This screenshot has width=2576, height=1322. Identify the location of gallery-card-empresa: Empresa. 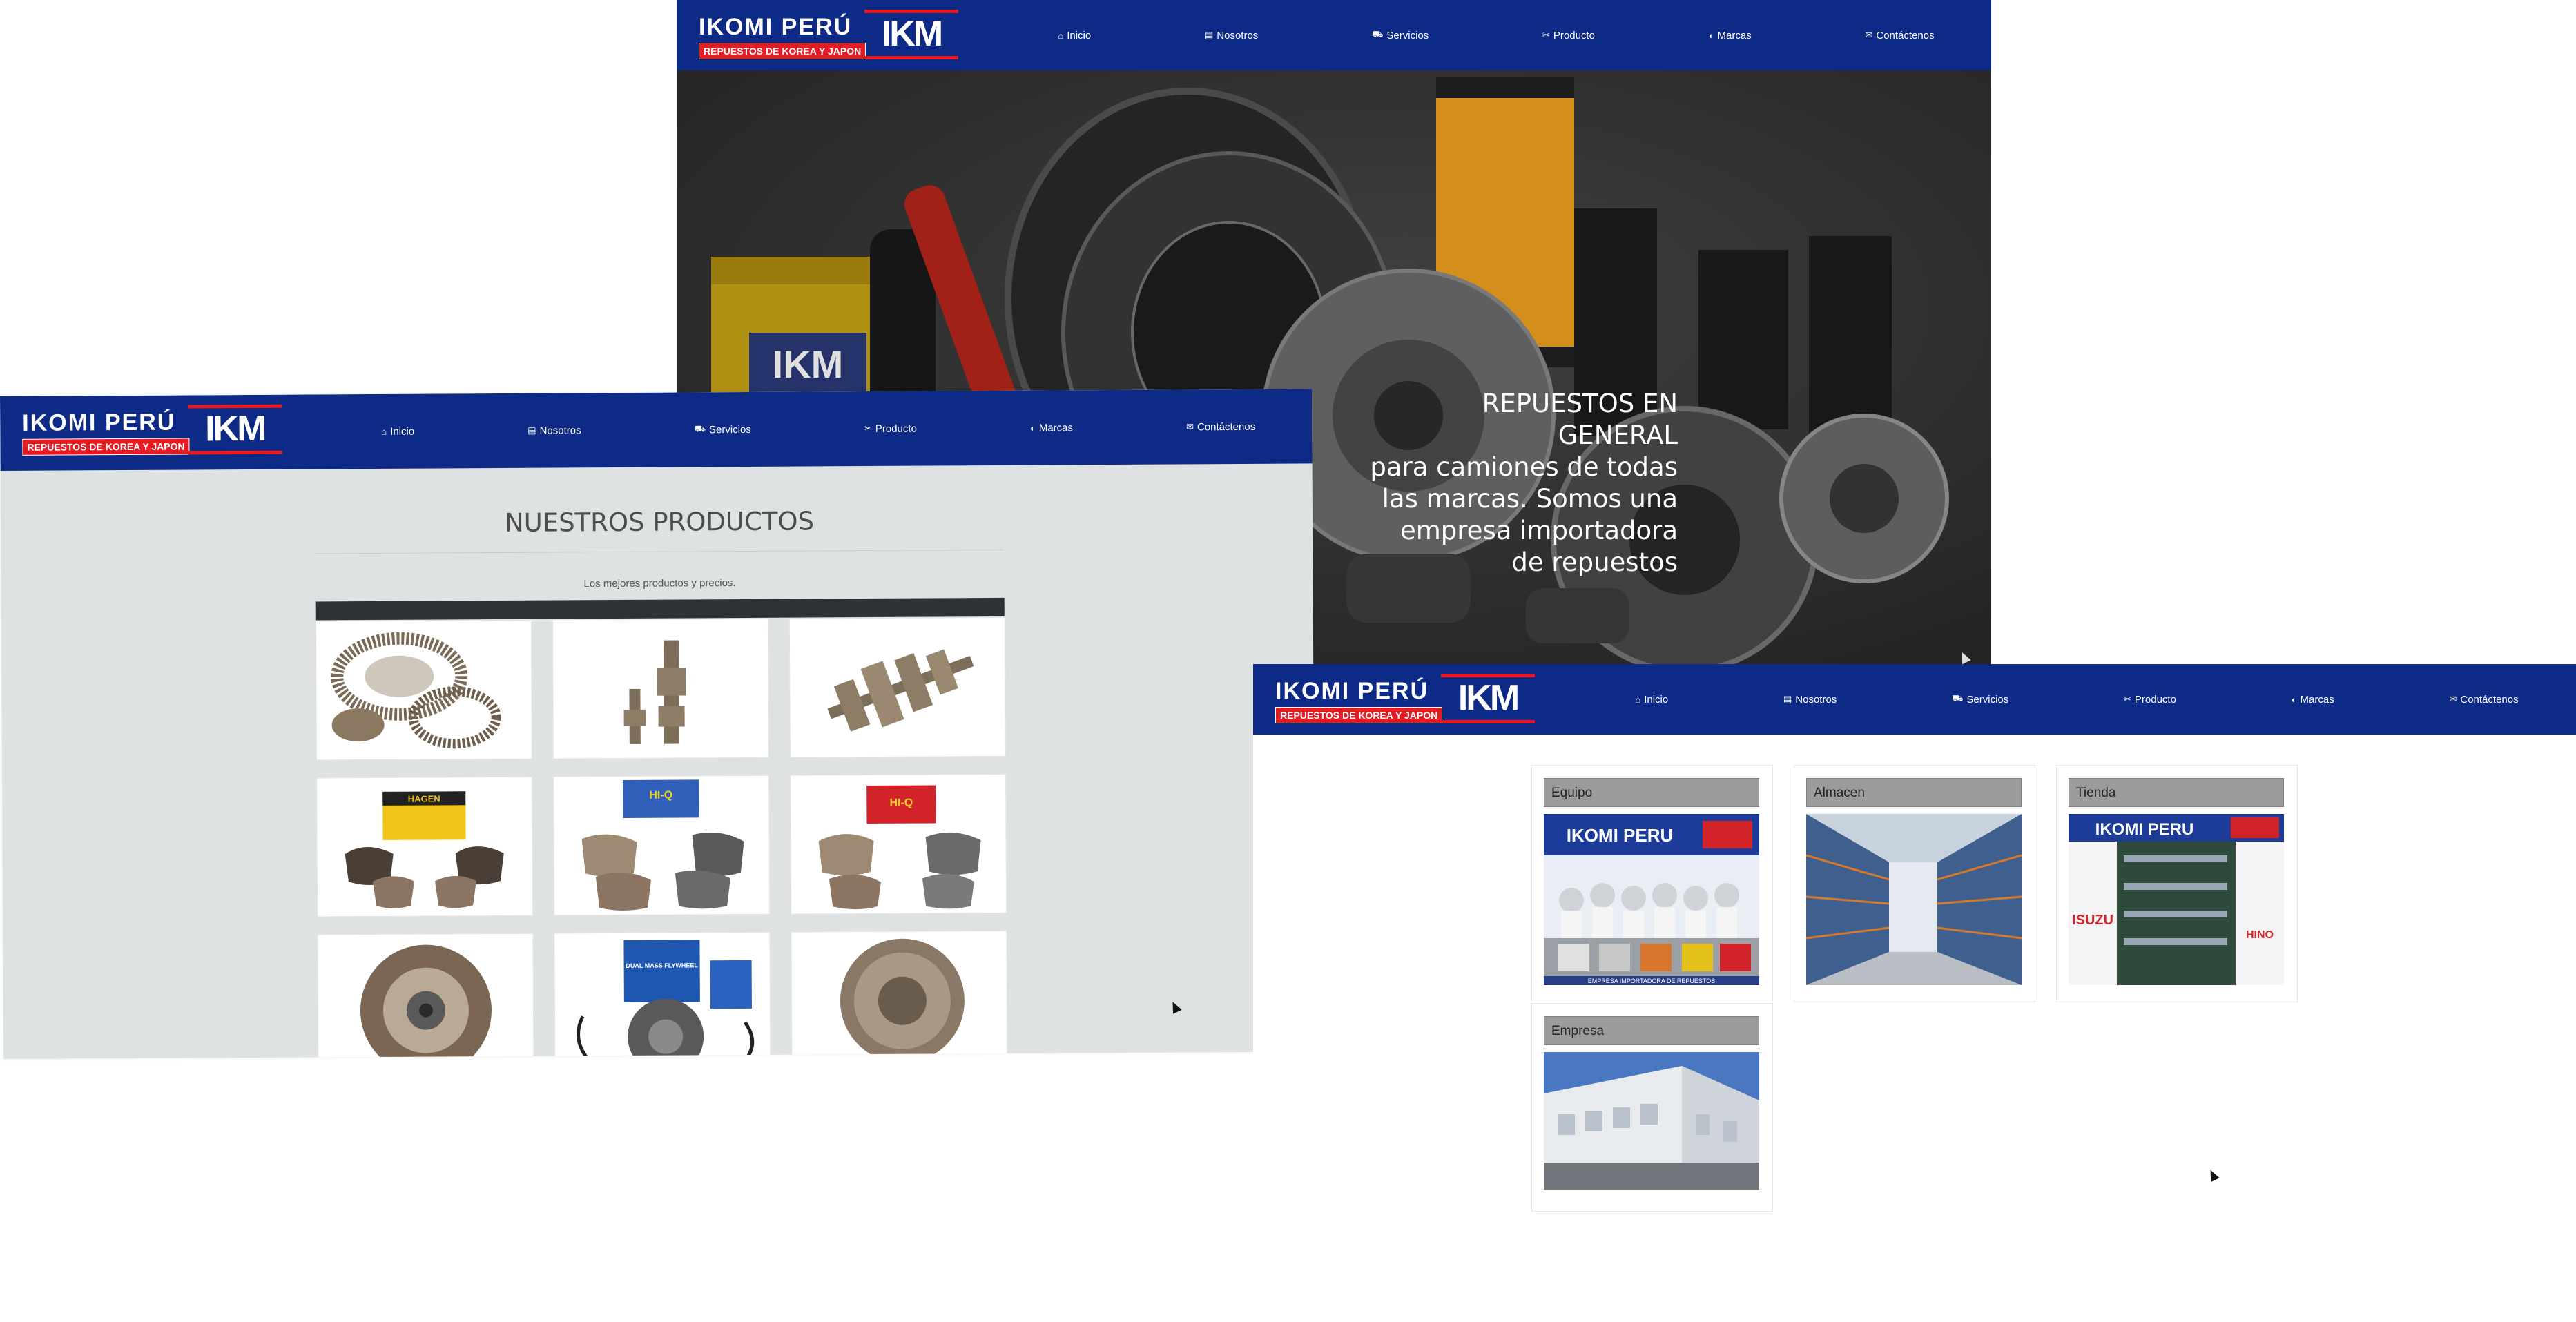
(1652, 1107).